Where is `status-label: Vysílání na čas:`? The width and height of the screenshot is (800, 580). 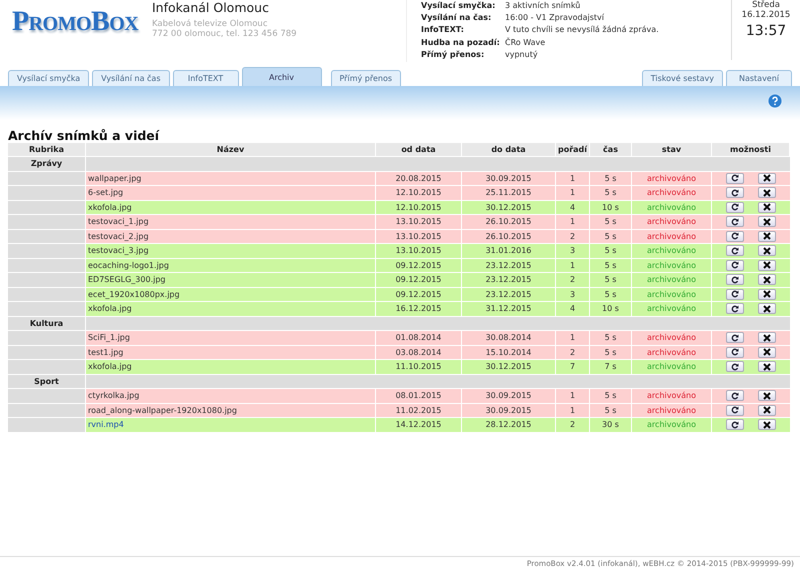
status-label: Vysílání na čas: is located at coordinates (456, 18).